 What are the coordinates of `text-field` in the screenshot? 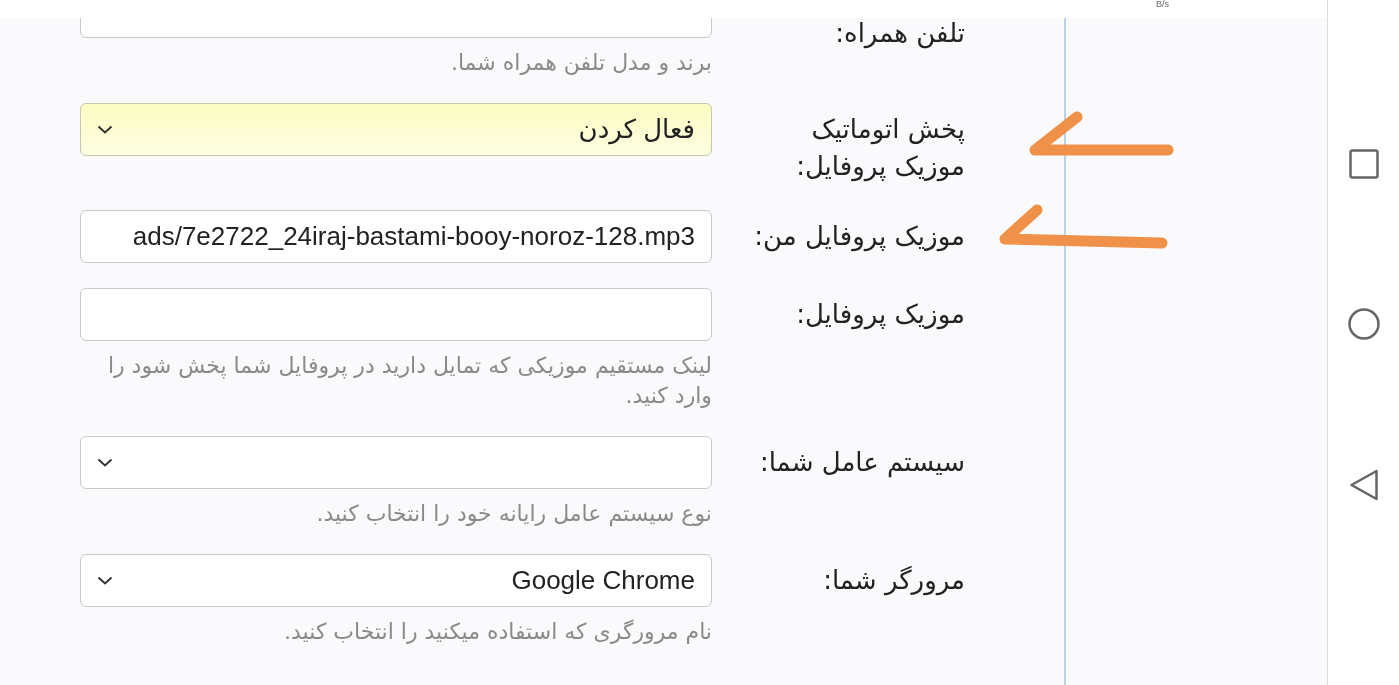 It's located at (396, 314).